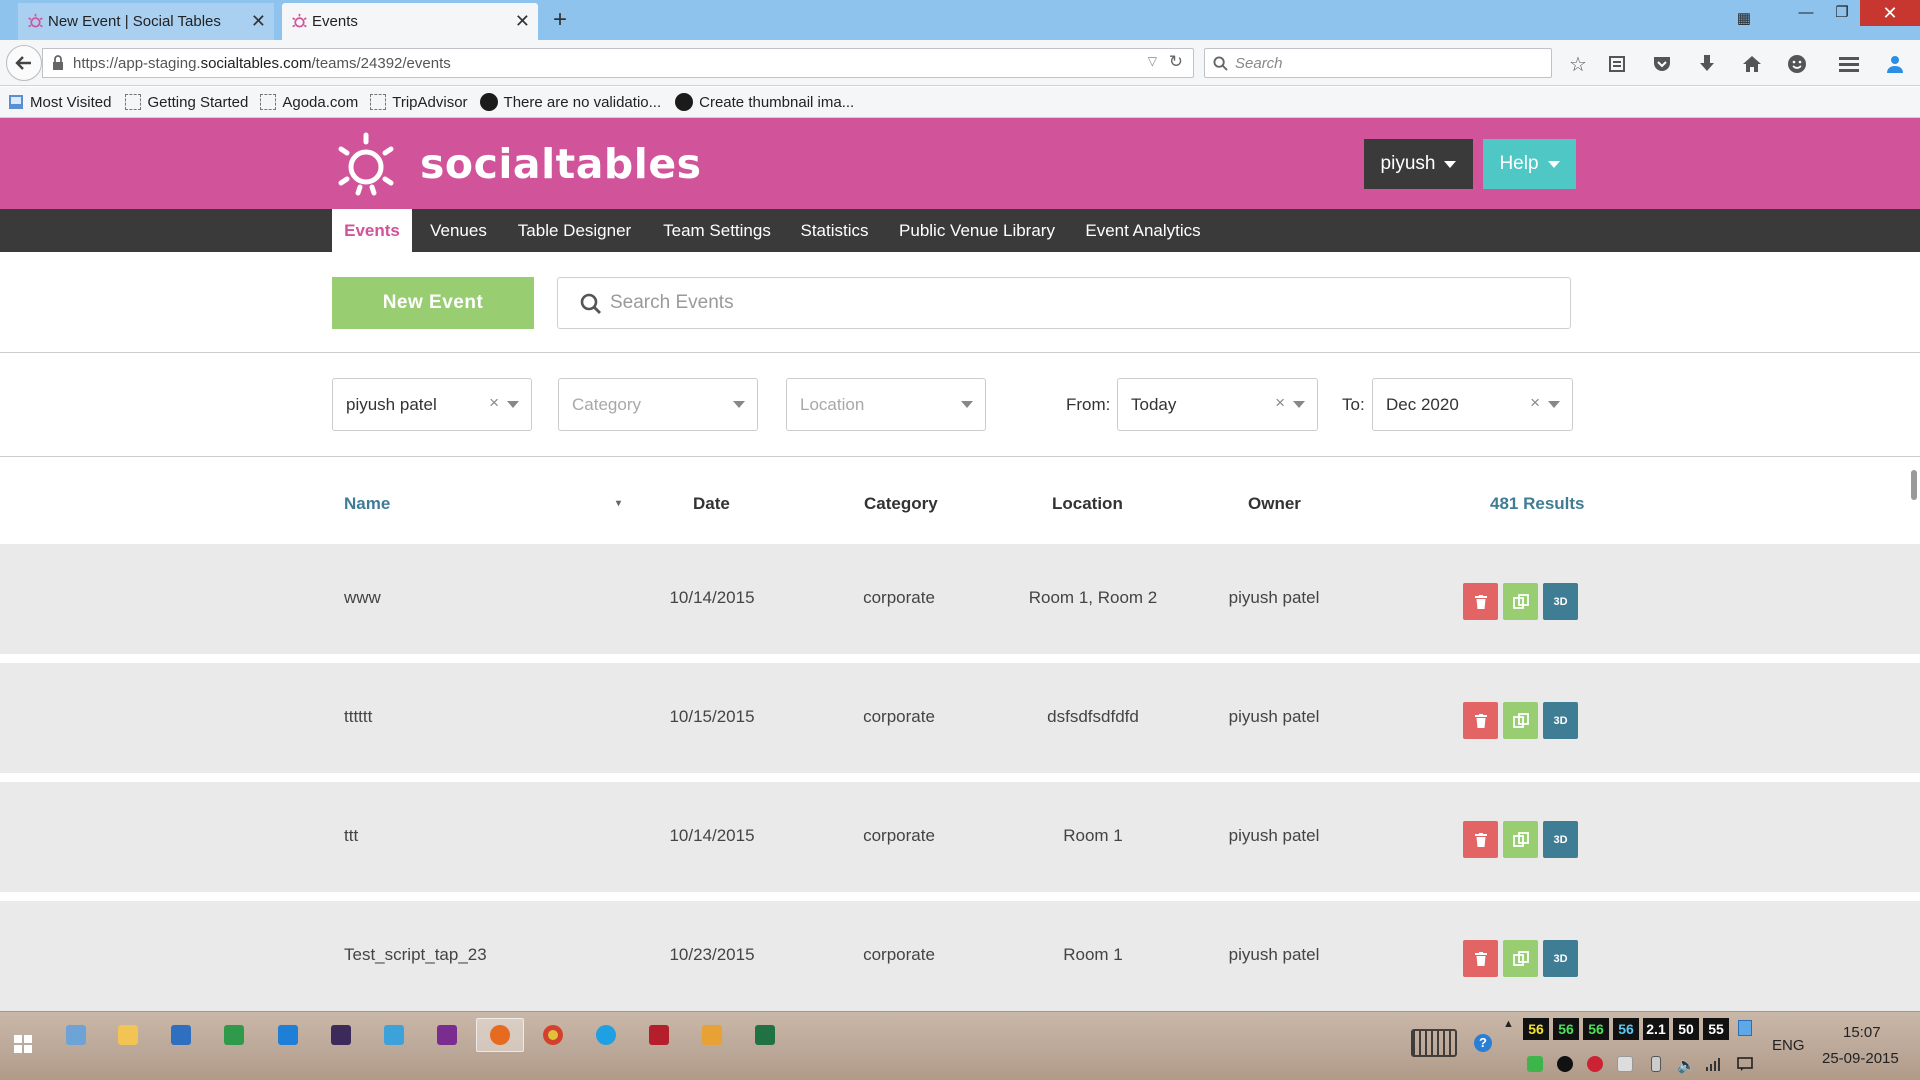 The image size is (1920, 1080). Describe the element at coordinates (717, 230) in the screenshot. I see `nav-item-team-settings: Team Settings` at that location.